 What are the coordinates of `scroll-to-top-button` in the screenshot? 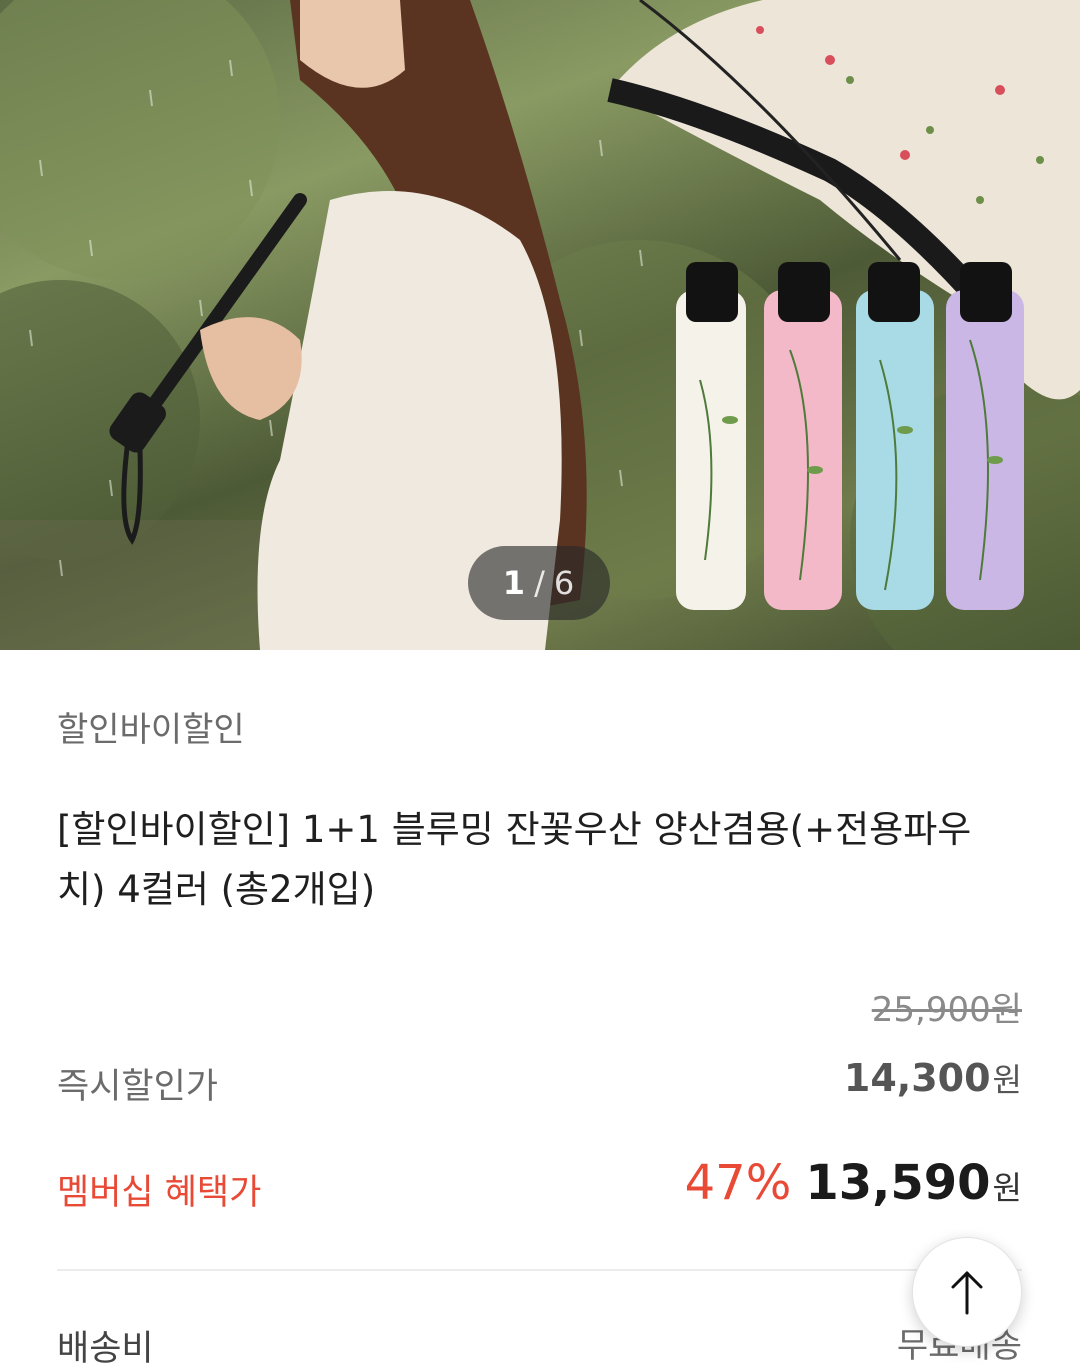 It's located at (967, 1292).